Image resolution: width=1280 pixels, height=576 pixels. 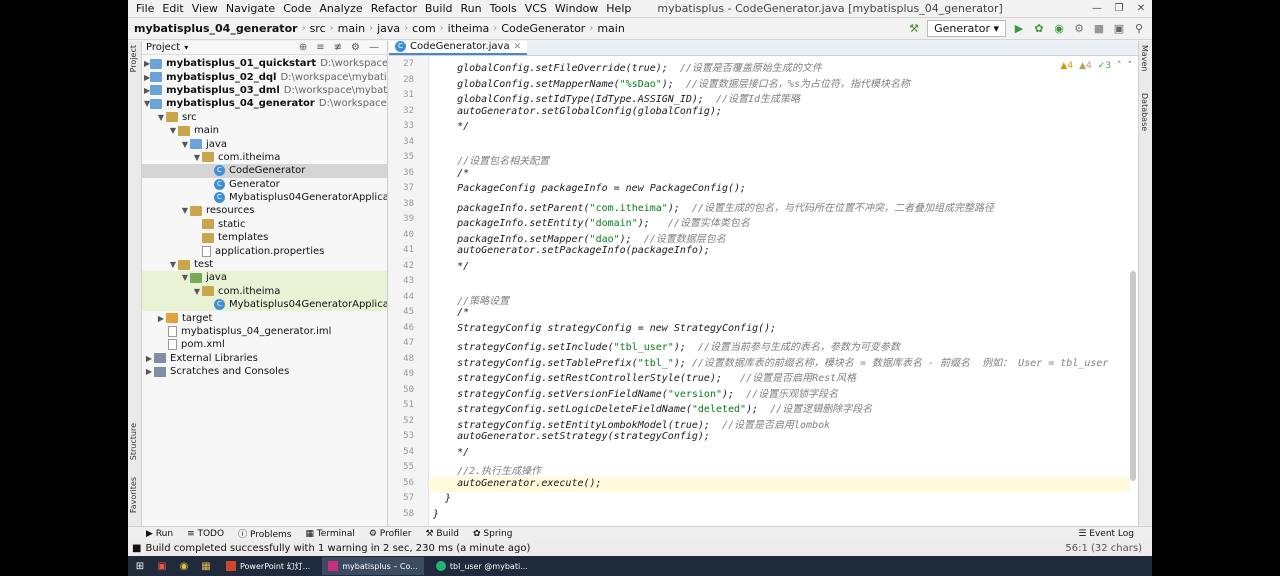 What do you see at coordinates (1059, 28) in the screenshot?
I see `coverage-icon: ◉` at bounding box center [1059, 28].